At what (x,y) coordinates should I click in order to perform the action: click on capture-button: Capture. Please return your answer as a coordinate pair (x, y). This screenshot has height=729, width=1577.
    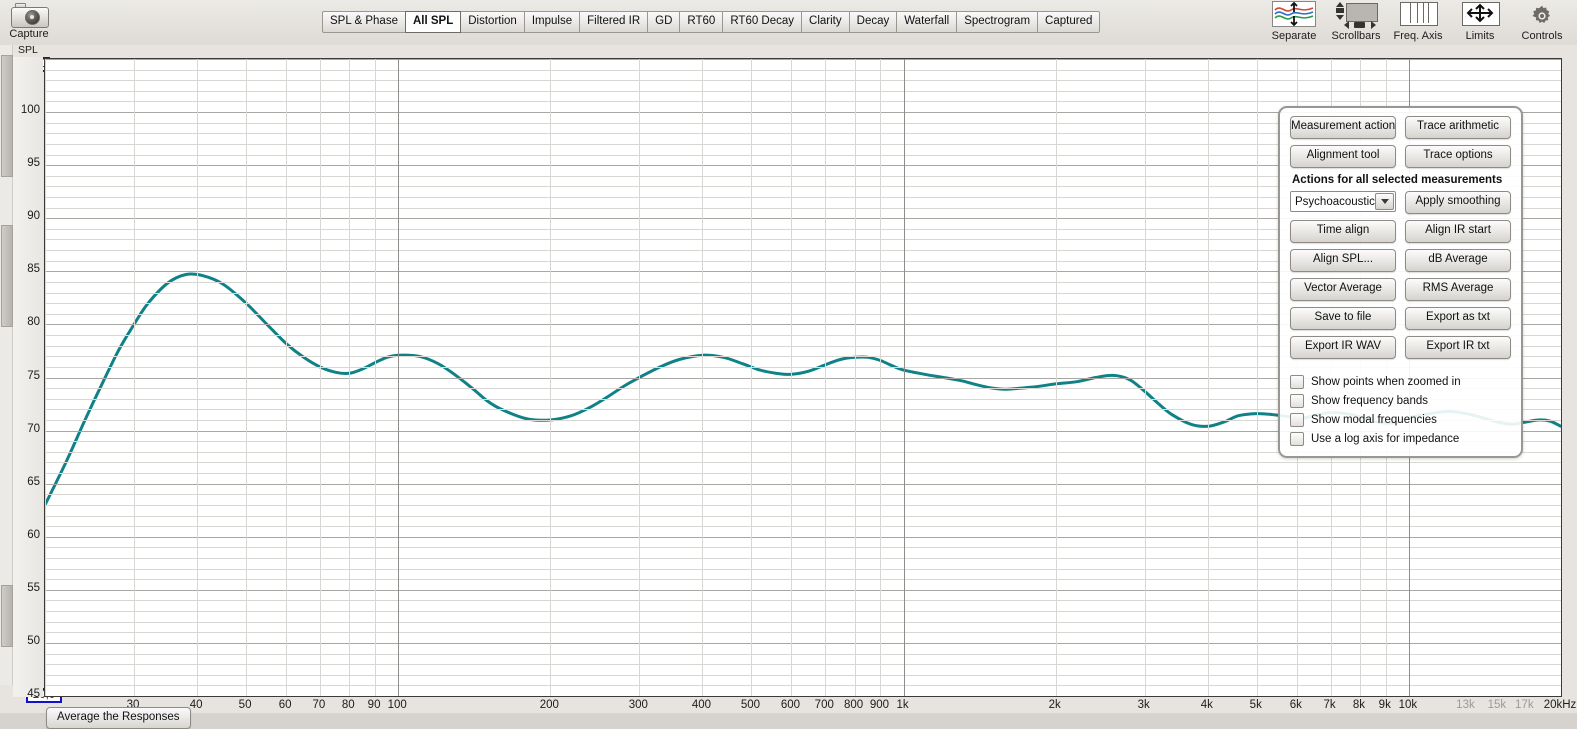
    Looking at the image, I should click on (29, 21).